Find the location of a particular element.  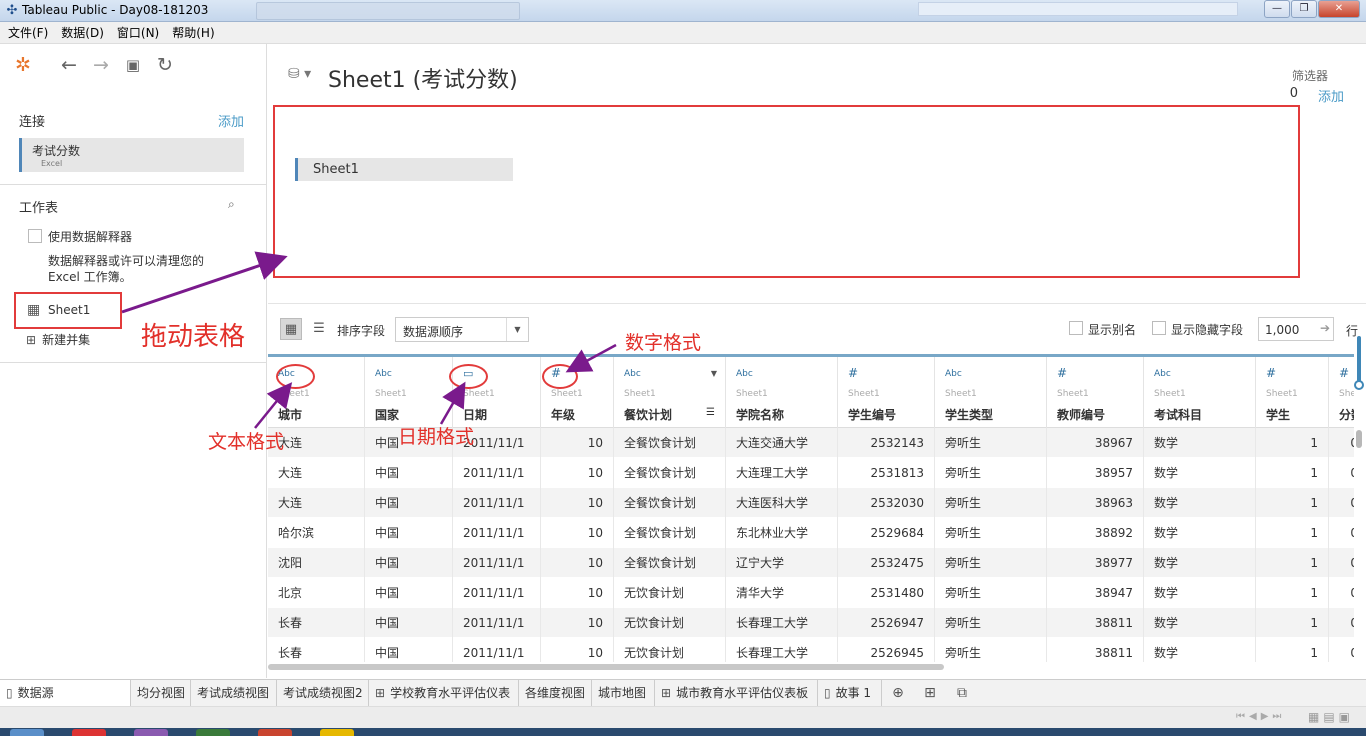

search-icon: ⌕ is located at coordinates (231, 204).